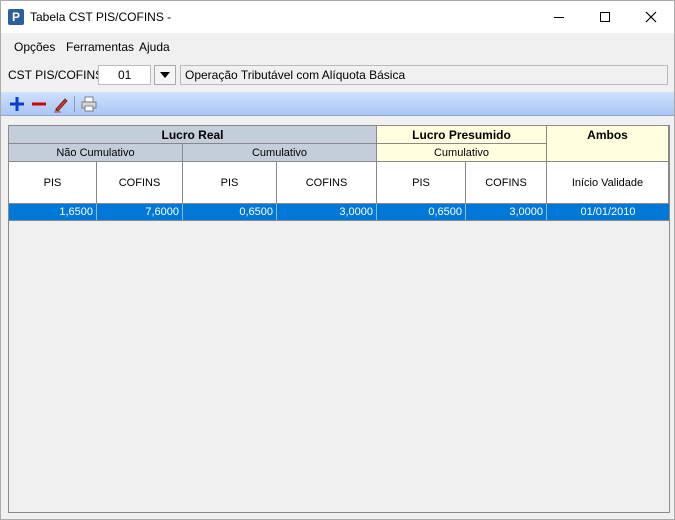 The height and width of the screenshot is (520, 675). I want to click on header-cumulativo-presumido: Cumulativo, so click(462, 153).